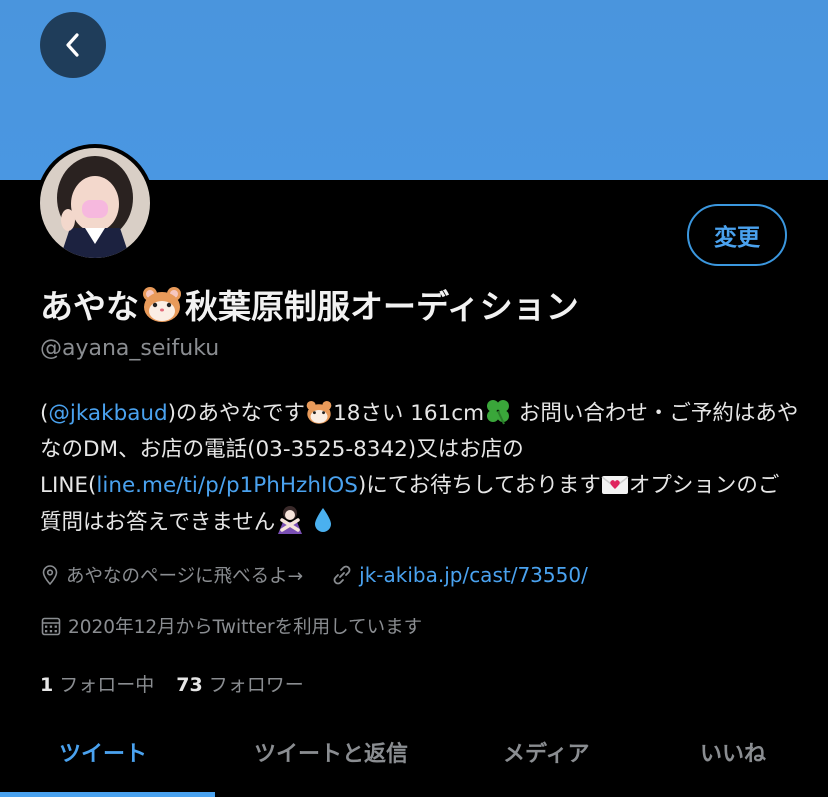 The width and height of the screenshot is (828, 797). What do you see at coordinates (498, 412) in the screenshot?
I see `four-leaf-clover-icon` at bounding box center [498, 412].